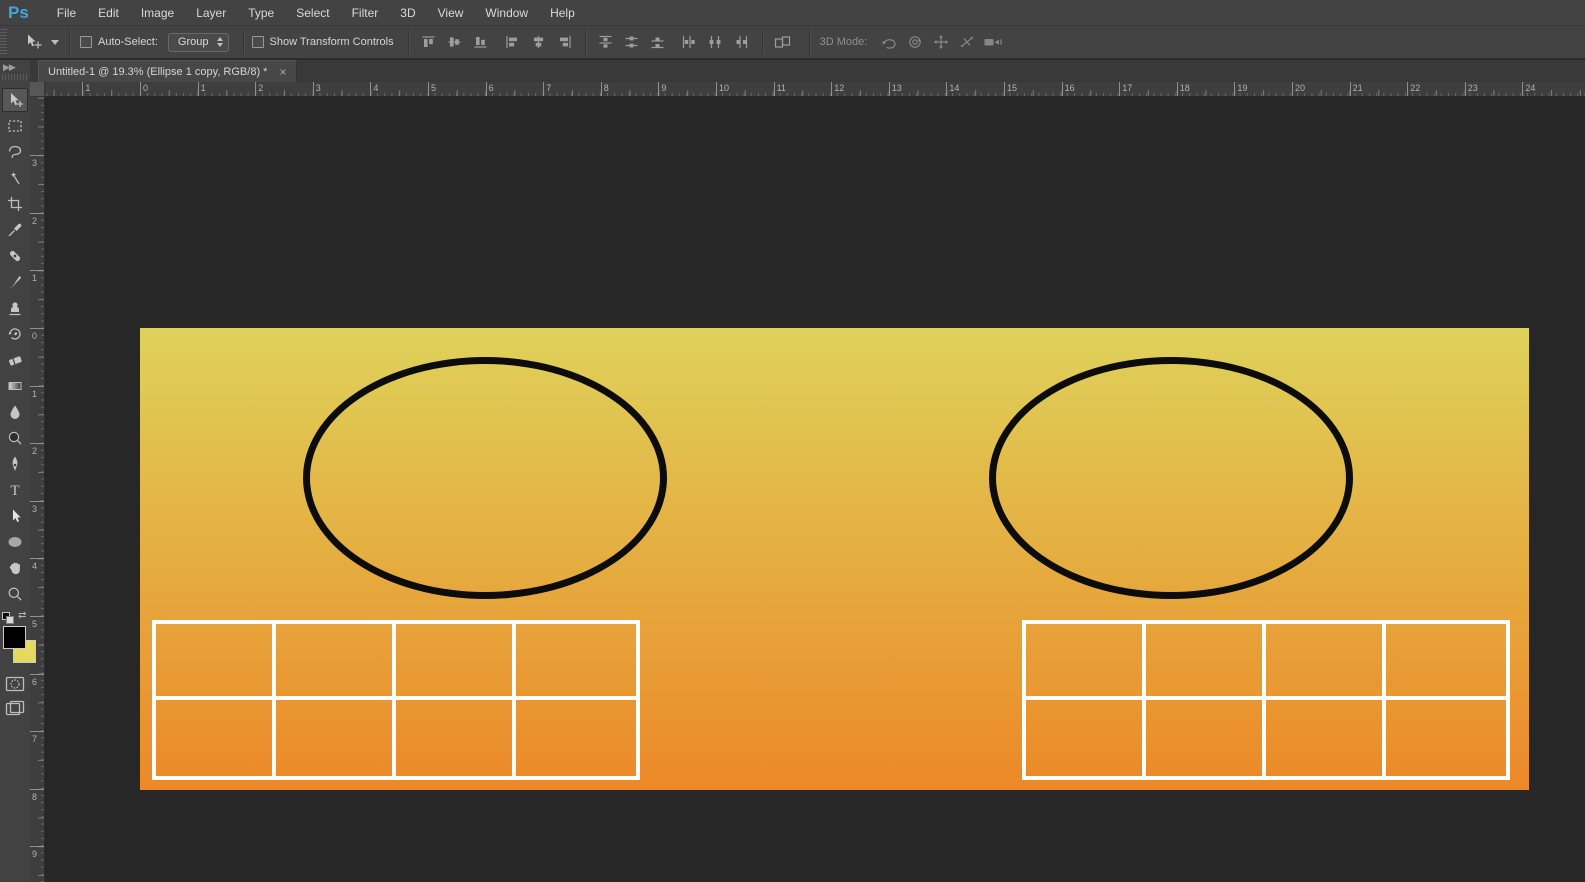 The height and width of the screenshot is (882, 1585). What do you see at coordinates (396, 700) in the screenshot?
I see `table-grid-left` at bounding box center [396, 700].